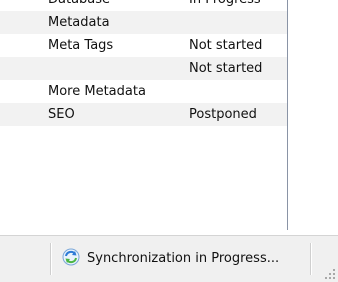 Image resolution: width=338 pixels, height=282 pixels. What do you see at coordinates (329, 273) in the screenshot?
I see `resize-grip-icon` at bounding box center [329, 273].